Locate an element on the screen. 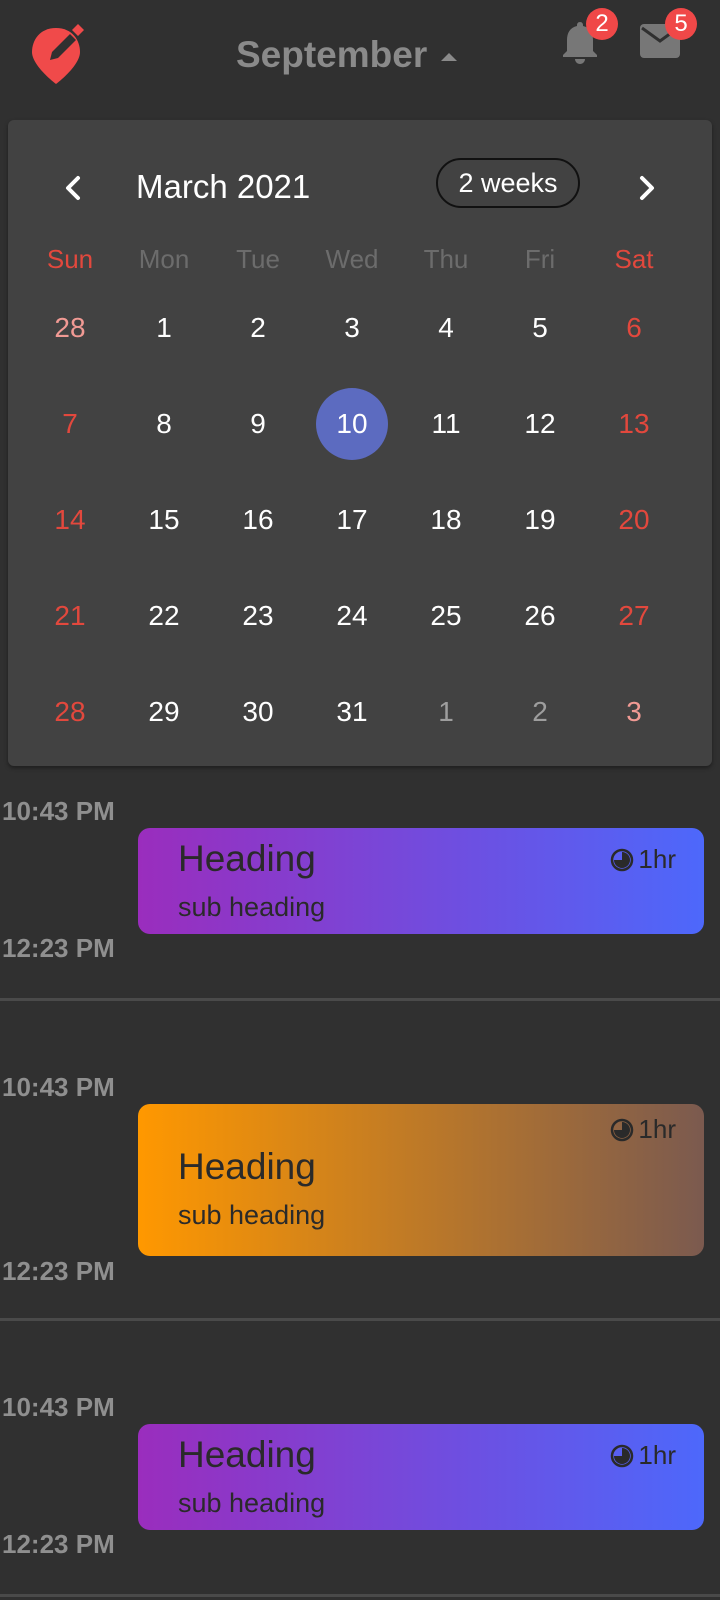 Image resolution: width=720 pixels, height=1600 pixels. calendar-day: 27 is located at coordinates (634, 616).